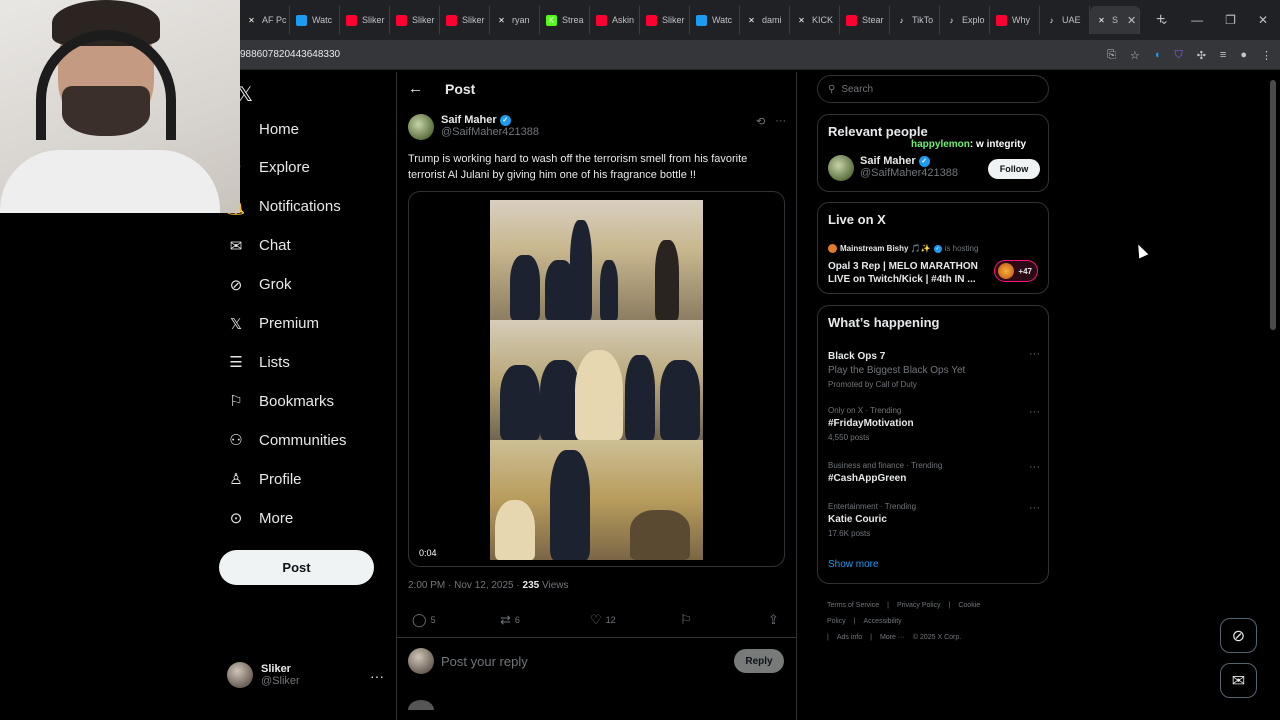 The width and height of the screenshot is (1280, 720). I want to click on scrollbar, so click(1273, 205).